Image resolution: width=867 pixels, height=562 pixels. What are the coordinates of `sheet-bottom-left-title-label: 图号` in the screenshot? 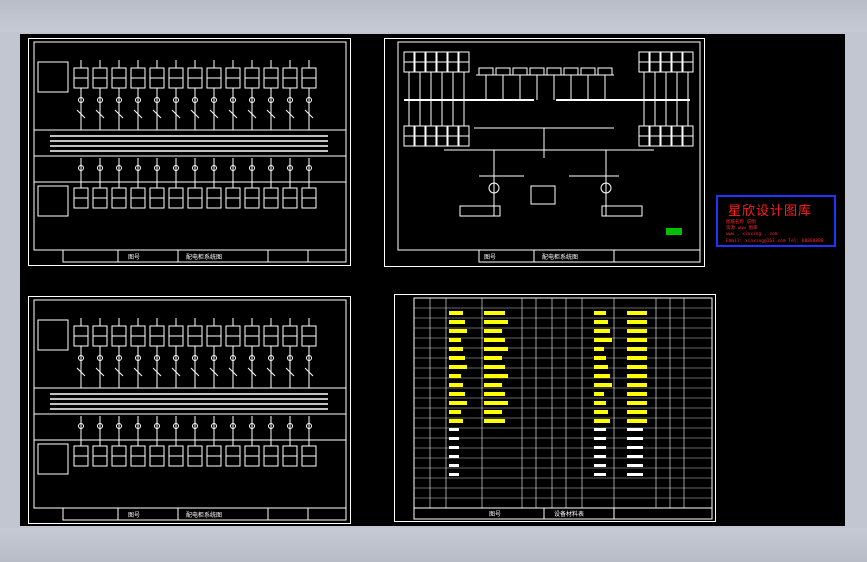 It's located at (134, 515).